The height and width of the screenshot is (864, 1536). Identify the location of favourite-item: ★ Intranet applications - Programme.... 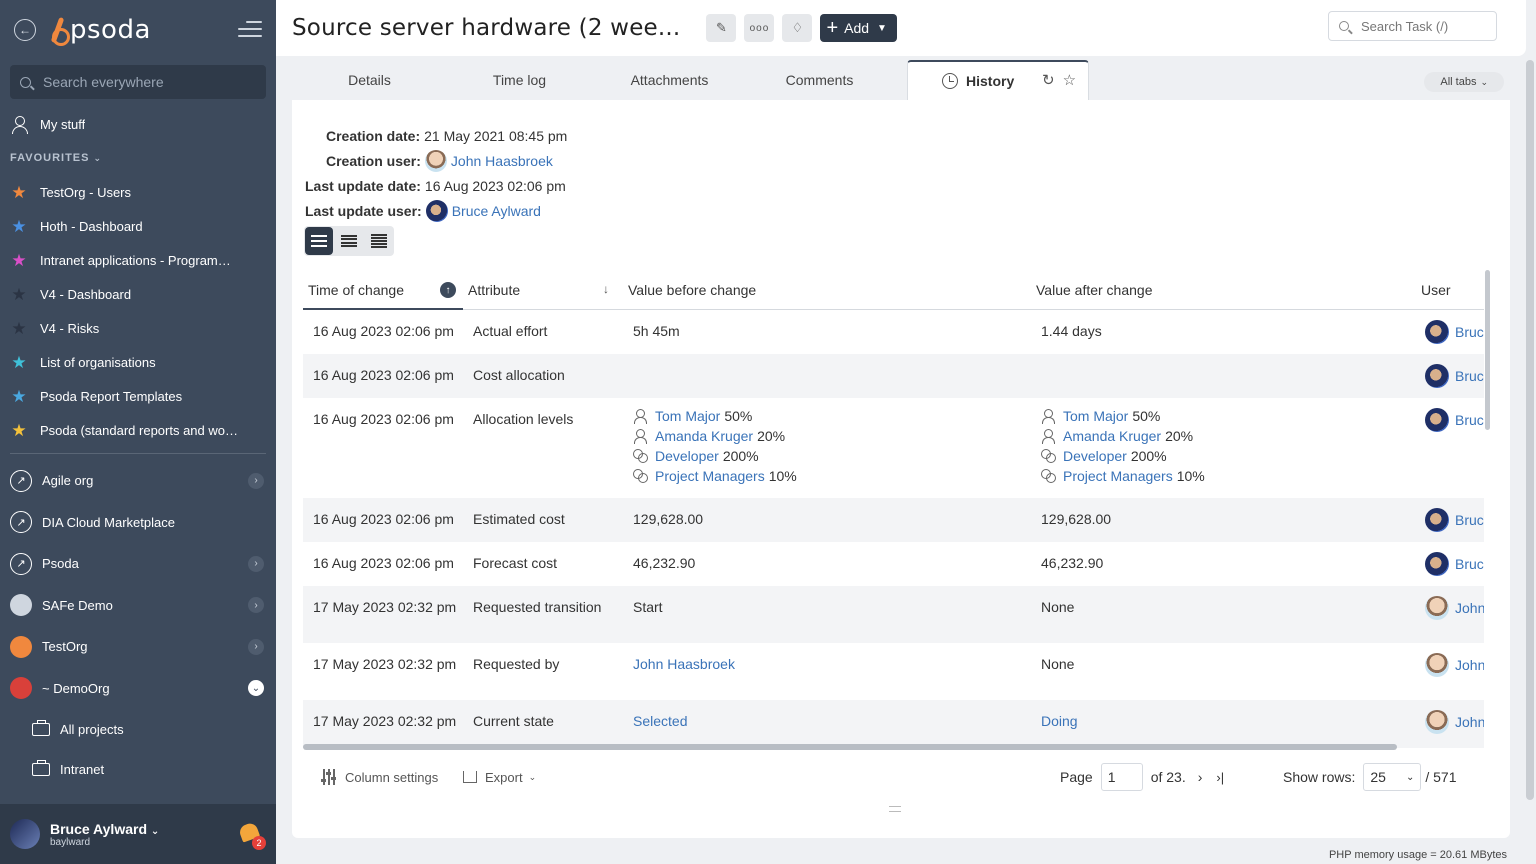
(138, 260).